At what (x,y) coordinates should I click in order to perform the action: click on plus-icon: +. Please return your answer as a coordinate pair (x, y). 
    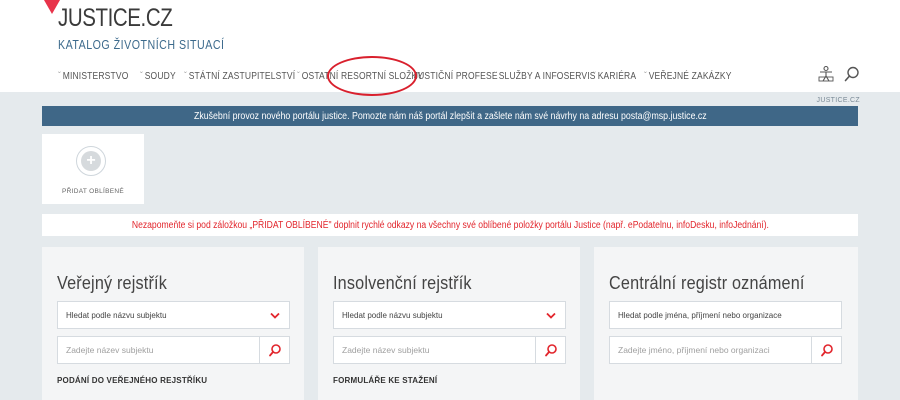
    Looking at the image, I should click on (91, 161).